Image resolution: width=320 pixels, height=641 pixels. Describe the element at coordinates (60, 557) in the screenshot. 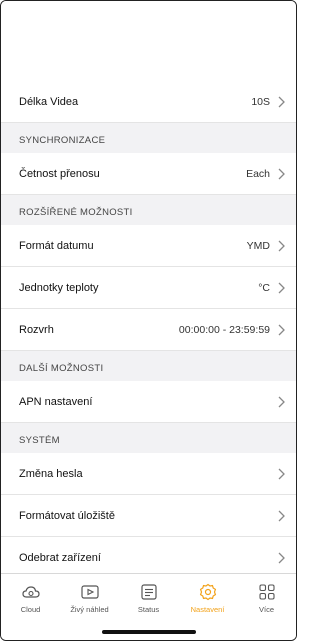

I see `row-label: Odebrat zařízení` at that location.